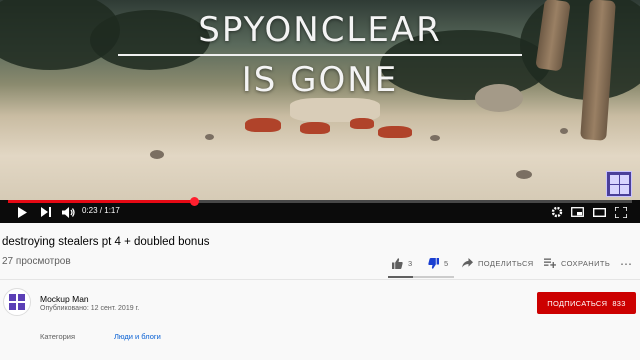 This screenshot has height=360, width=640. Describe the element at coordinates (320, 279) in the screenshot. I see `divider` at that location.